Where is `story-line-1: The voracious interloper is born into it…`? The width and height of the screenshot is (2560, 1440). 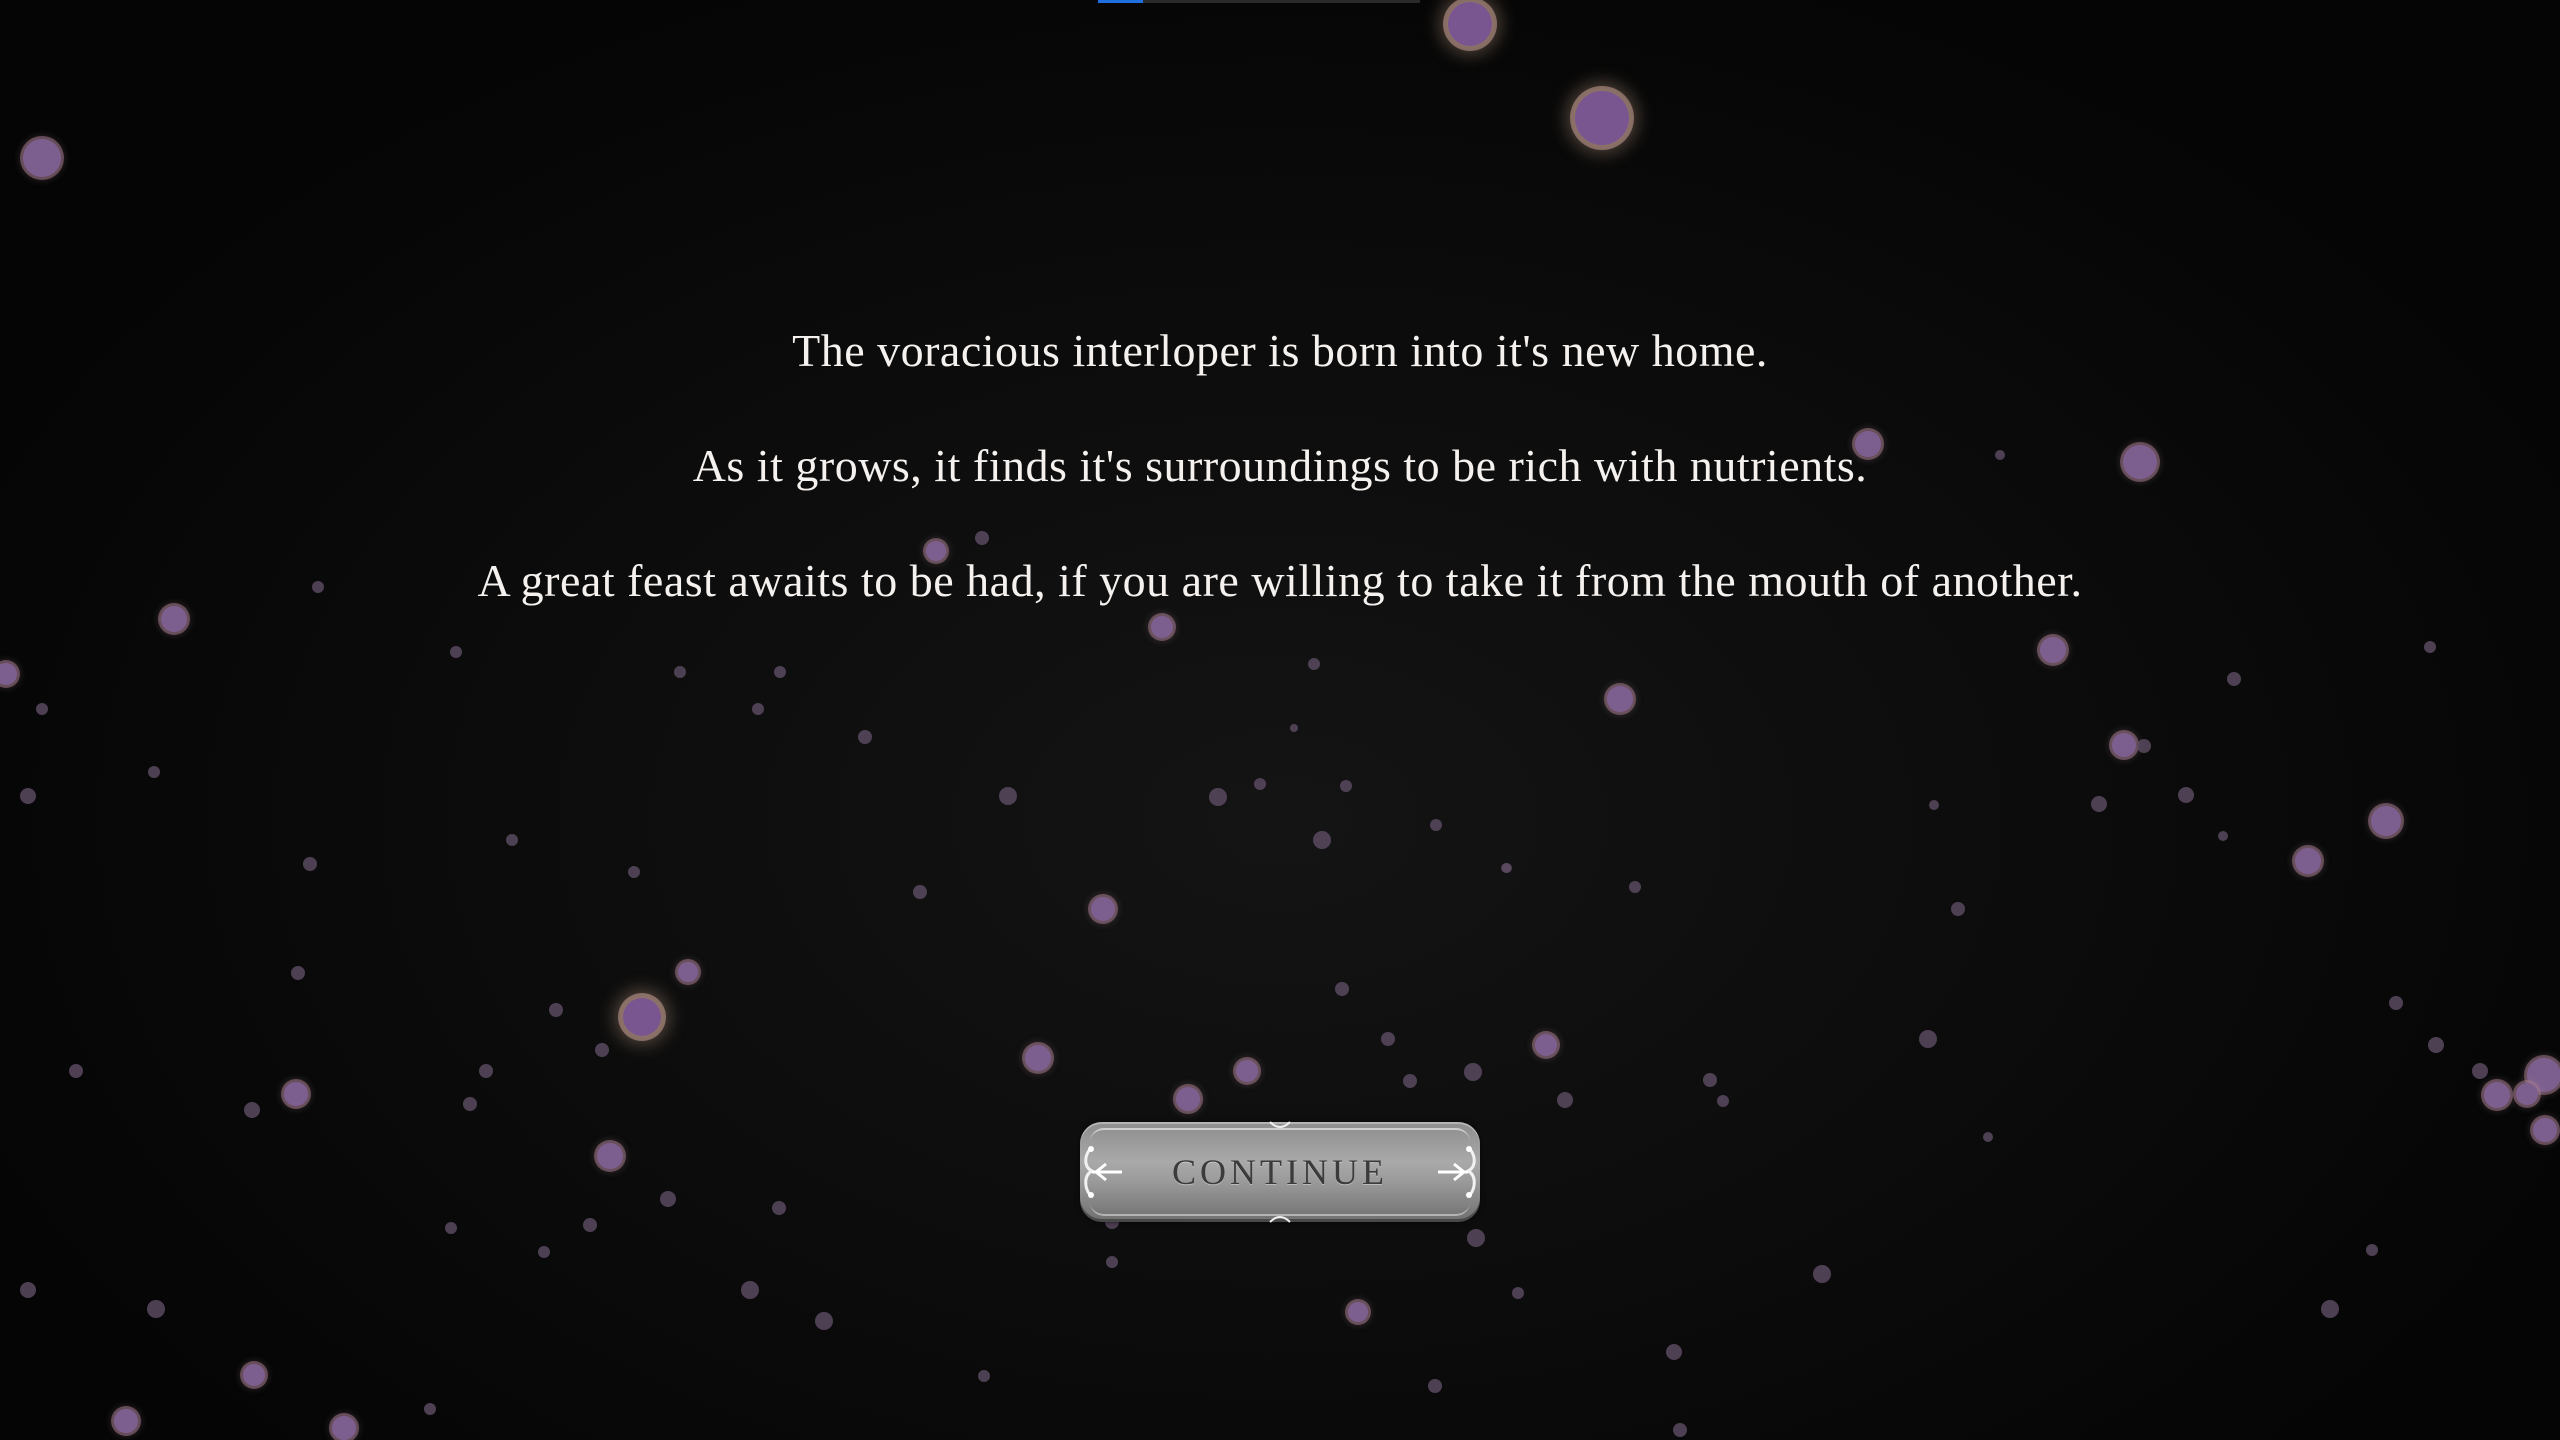
story-line-1: The voracious interloper is born into it… is located at coordinates (1280, 350).